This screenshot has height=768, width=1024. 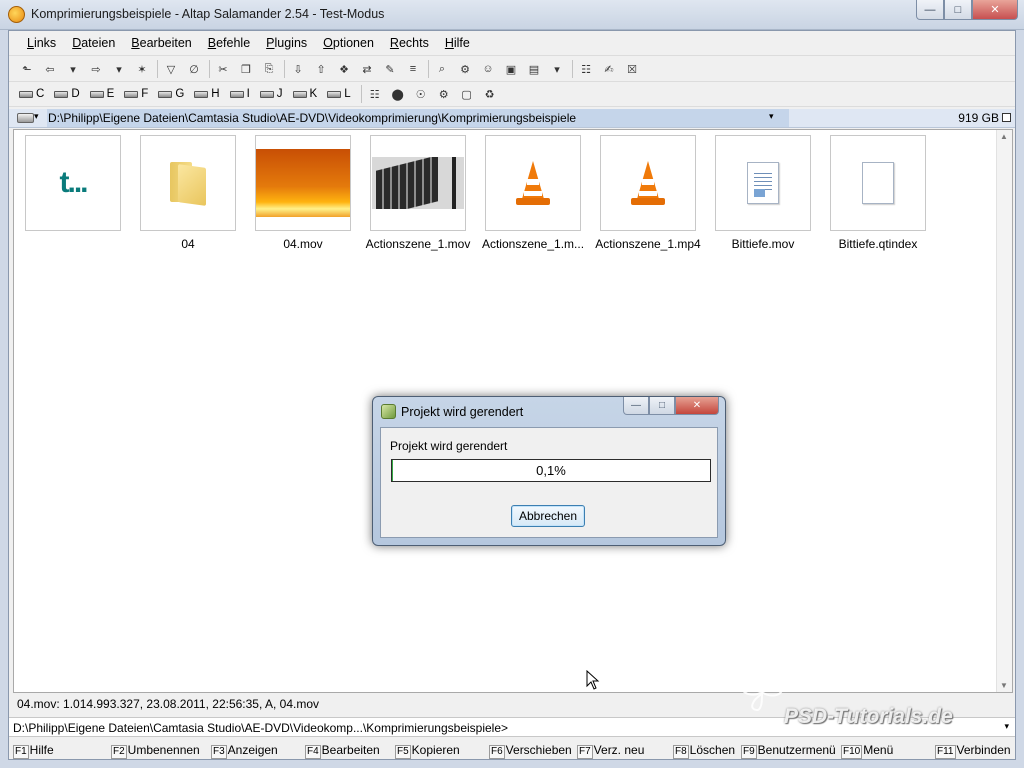 What do you see at coordinates (248, 94) in the screenshot?
I see `drive-letter: I` at bounding box center [248, 94].